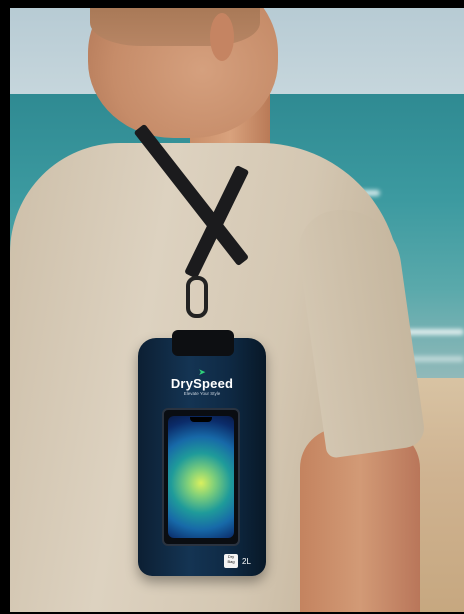  I want to click on carabiner-clip, so click(197, 297).